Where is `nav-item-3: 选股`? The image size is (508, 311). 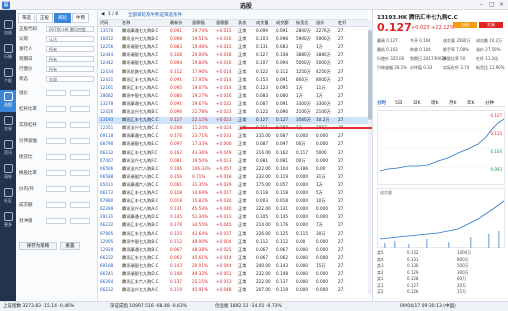
nav-item-3: 选股 is located at coordinates (8, 101).